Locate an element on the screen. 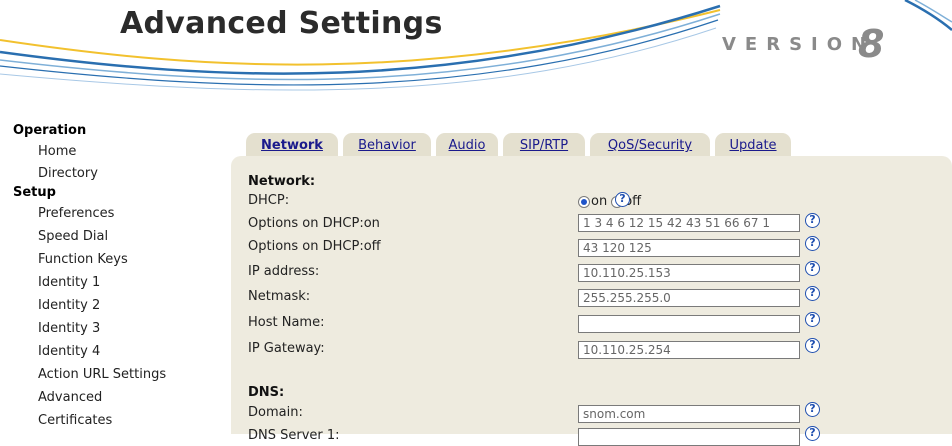  dns-server-1-input is located at coordinates (689, 437).